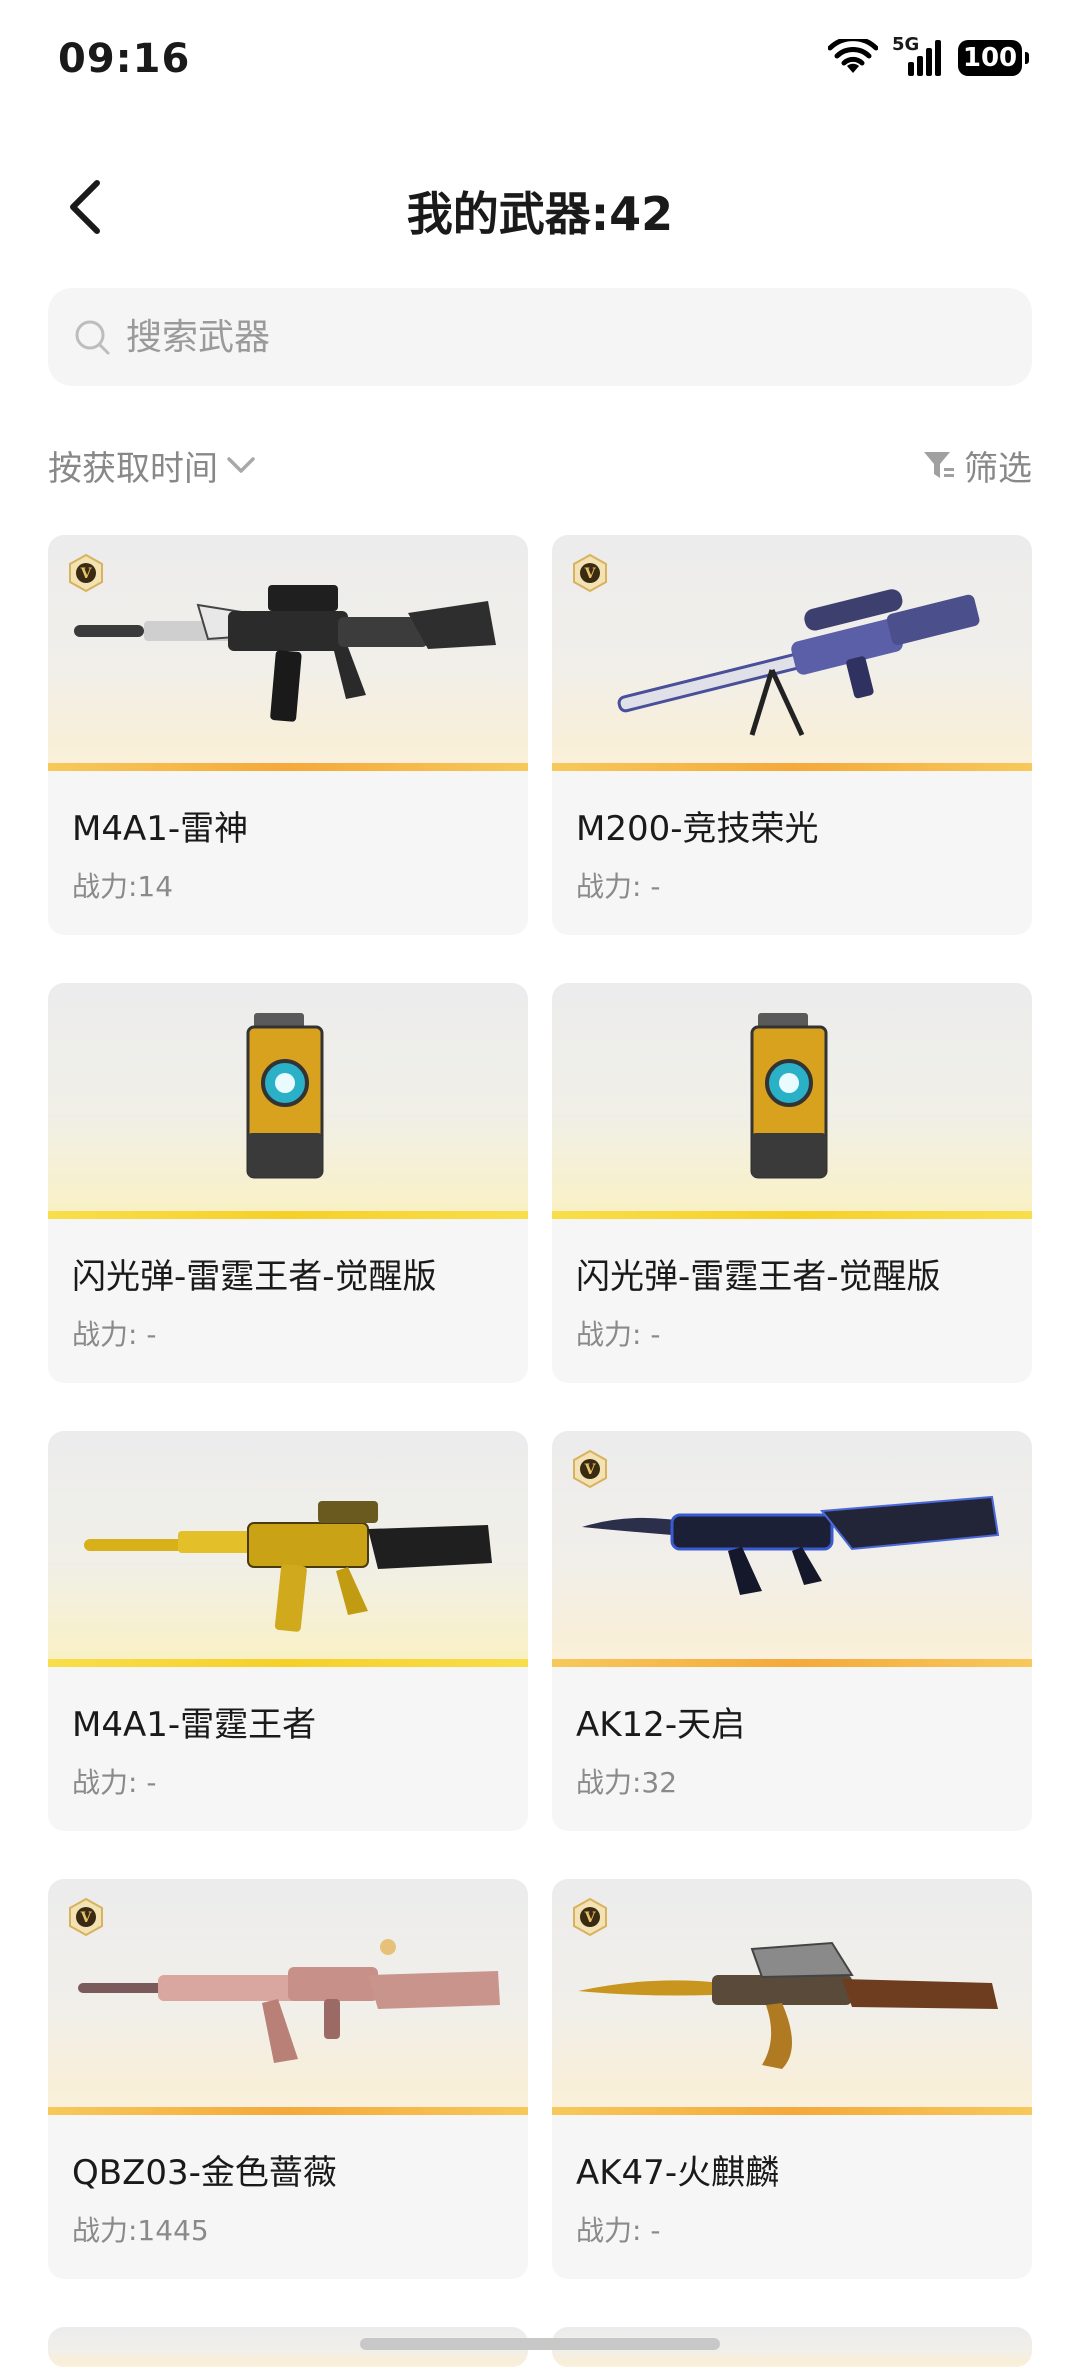  I want to click on weapon-card: V AK12-天启 战力:32, so click(792, 1631).